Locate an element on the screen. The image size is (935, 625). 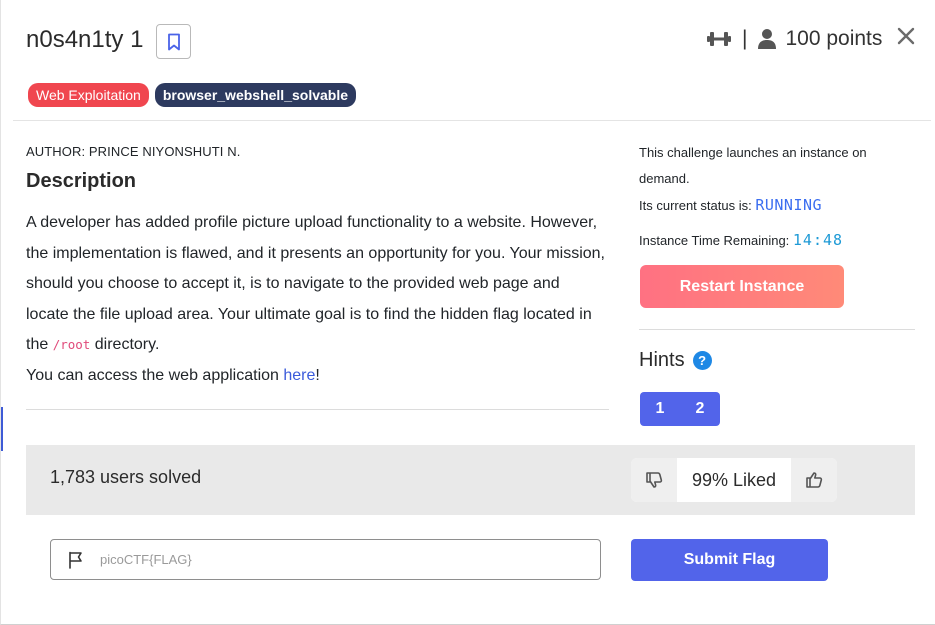
status-label: Its current status is: is located at coordinates (697, 205).